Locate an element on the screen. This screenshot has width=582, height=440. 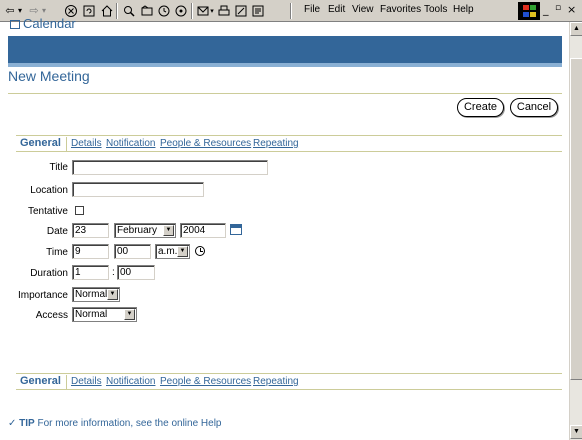
time-ampm-select: a.m. ▼ is located at coordinates (172, 251).